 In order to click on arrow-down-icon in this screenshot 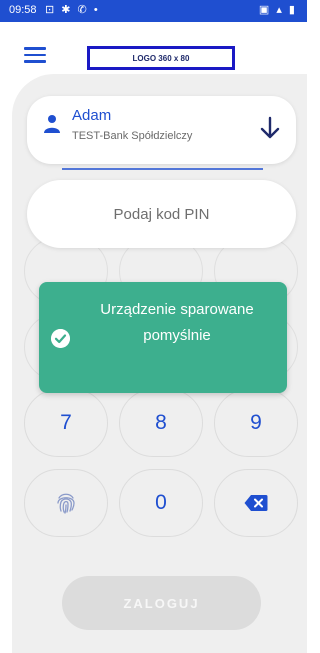, I will do `click(270, 128)`.